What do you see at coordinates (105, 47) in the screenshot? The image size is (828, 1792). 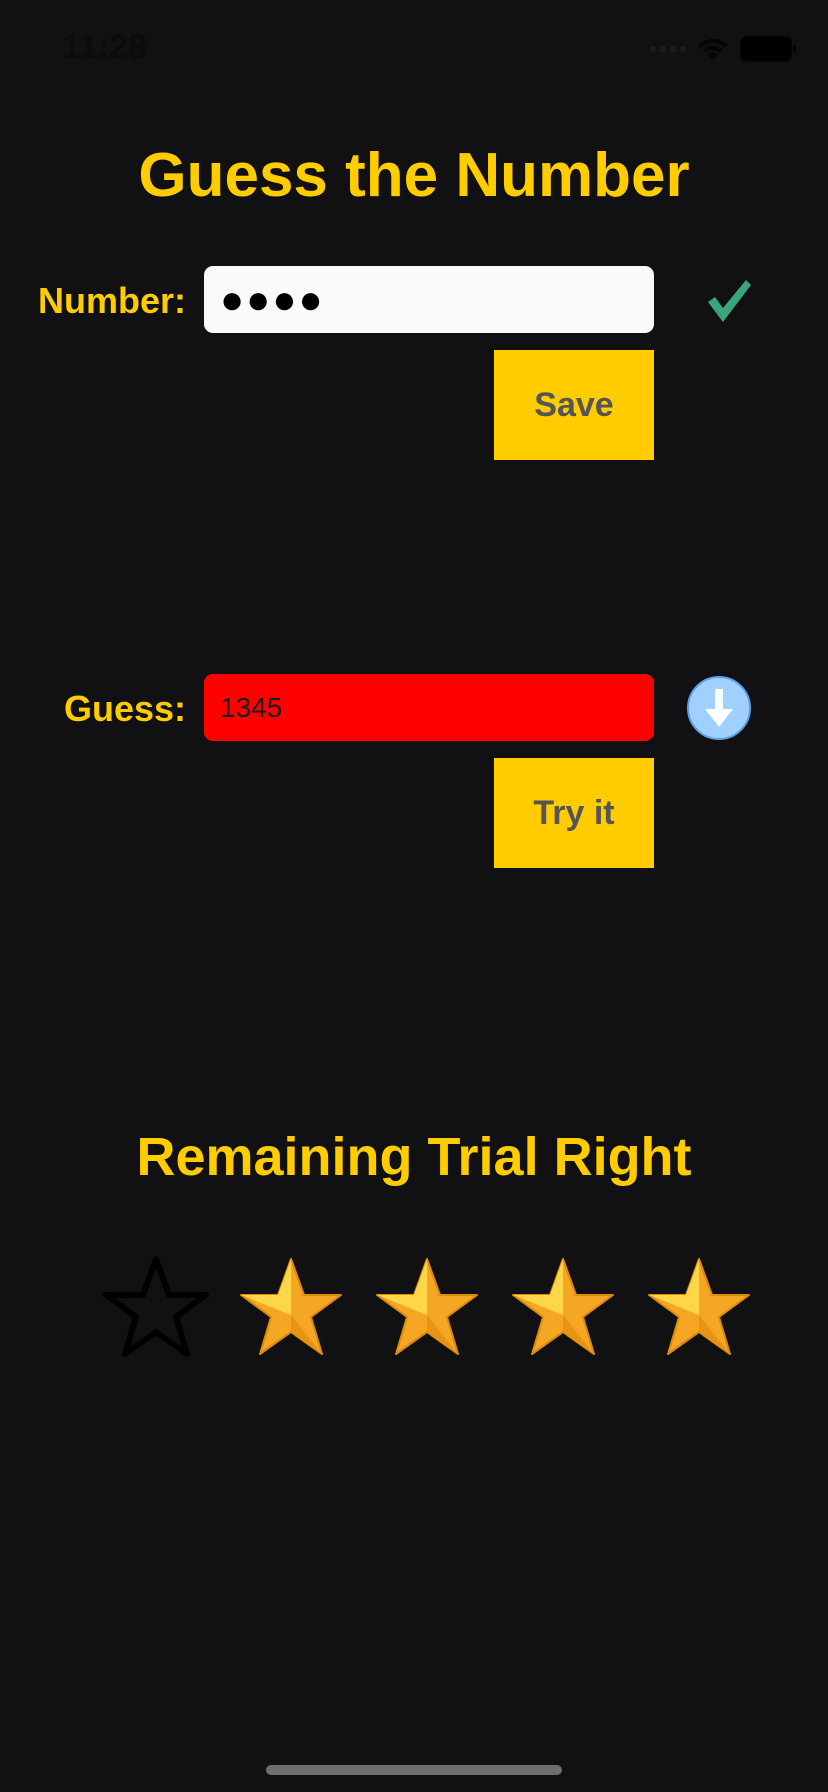 I see `status-time: 11:28` at bounding box center [105, 47].